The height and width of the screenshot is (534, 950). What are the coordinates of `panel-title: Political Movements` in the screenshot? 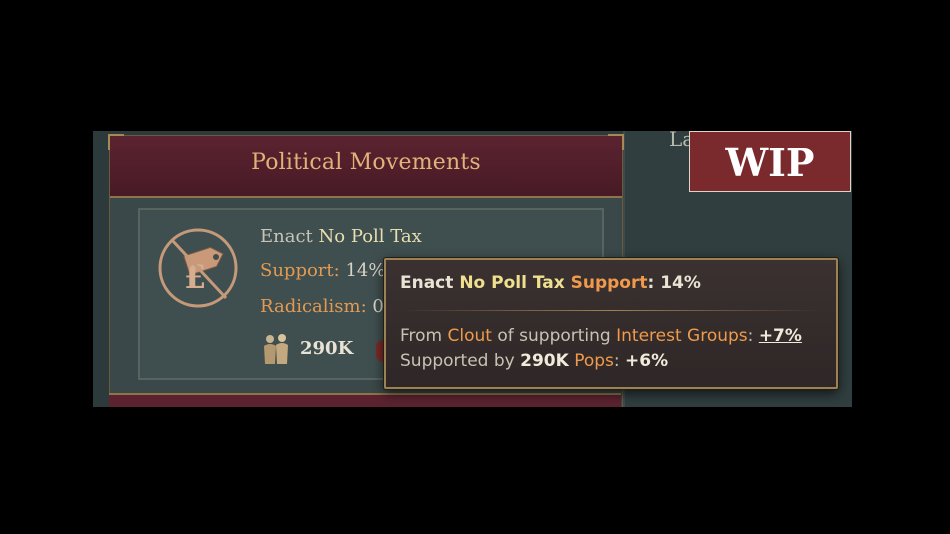 It's located at (366, 162).